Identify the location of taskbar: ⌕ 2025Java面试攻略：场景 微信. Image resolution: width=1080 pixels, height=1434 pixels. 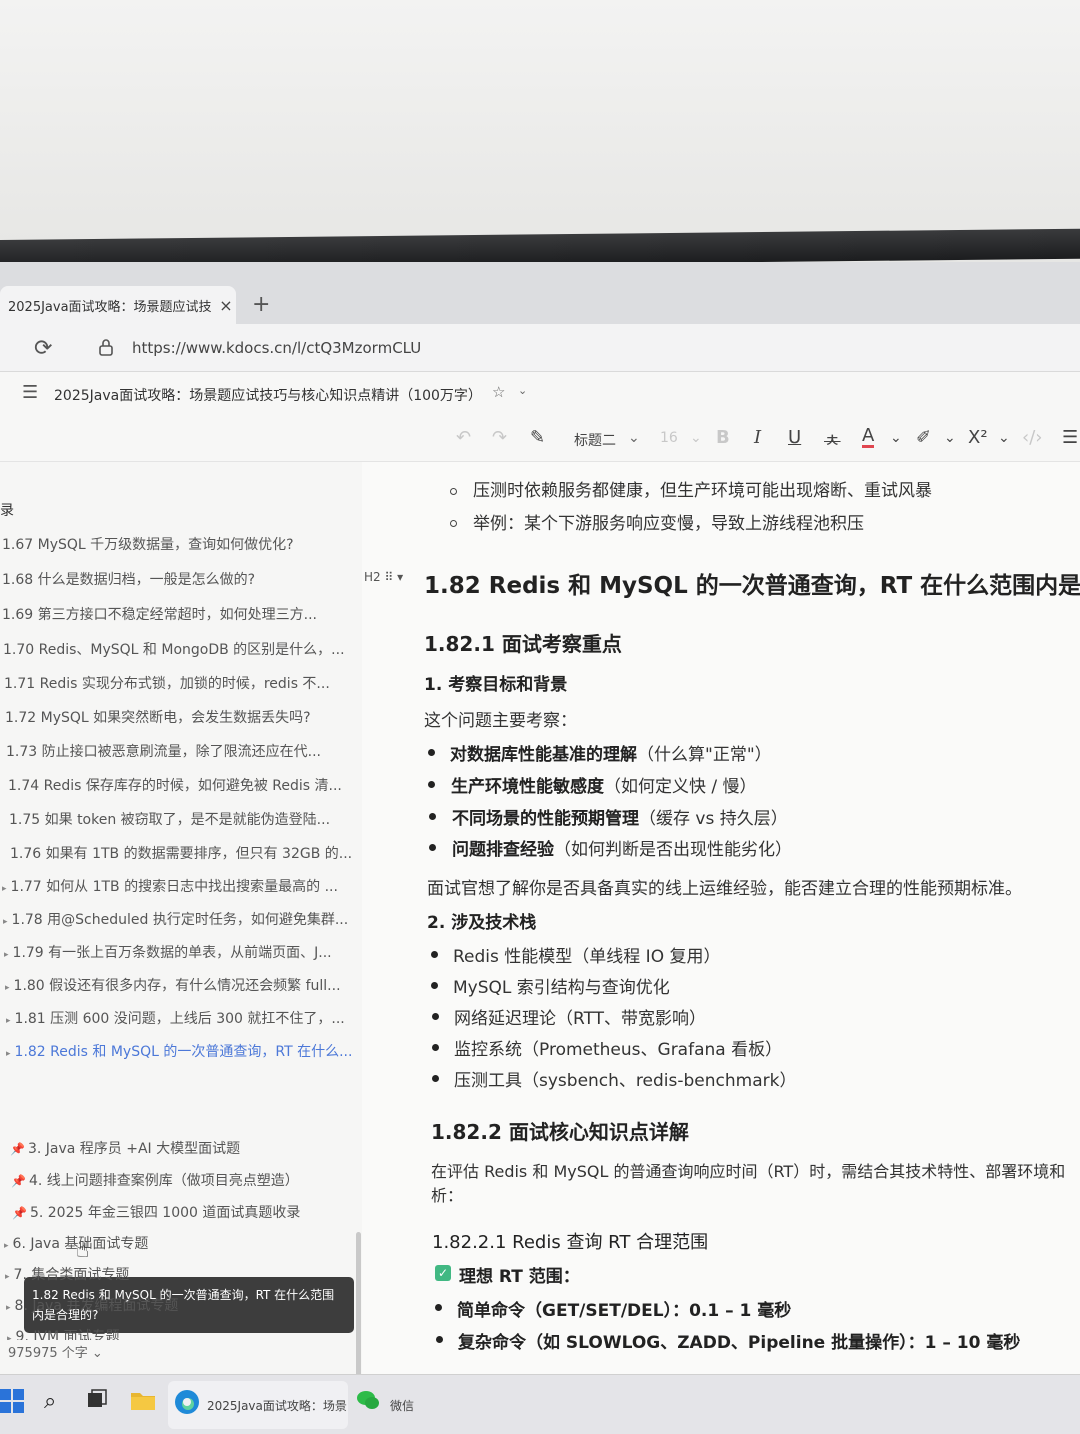
(540, 1404).